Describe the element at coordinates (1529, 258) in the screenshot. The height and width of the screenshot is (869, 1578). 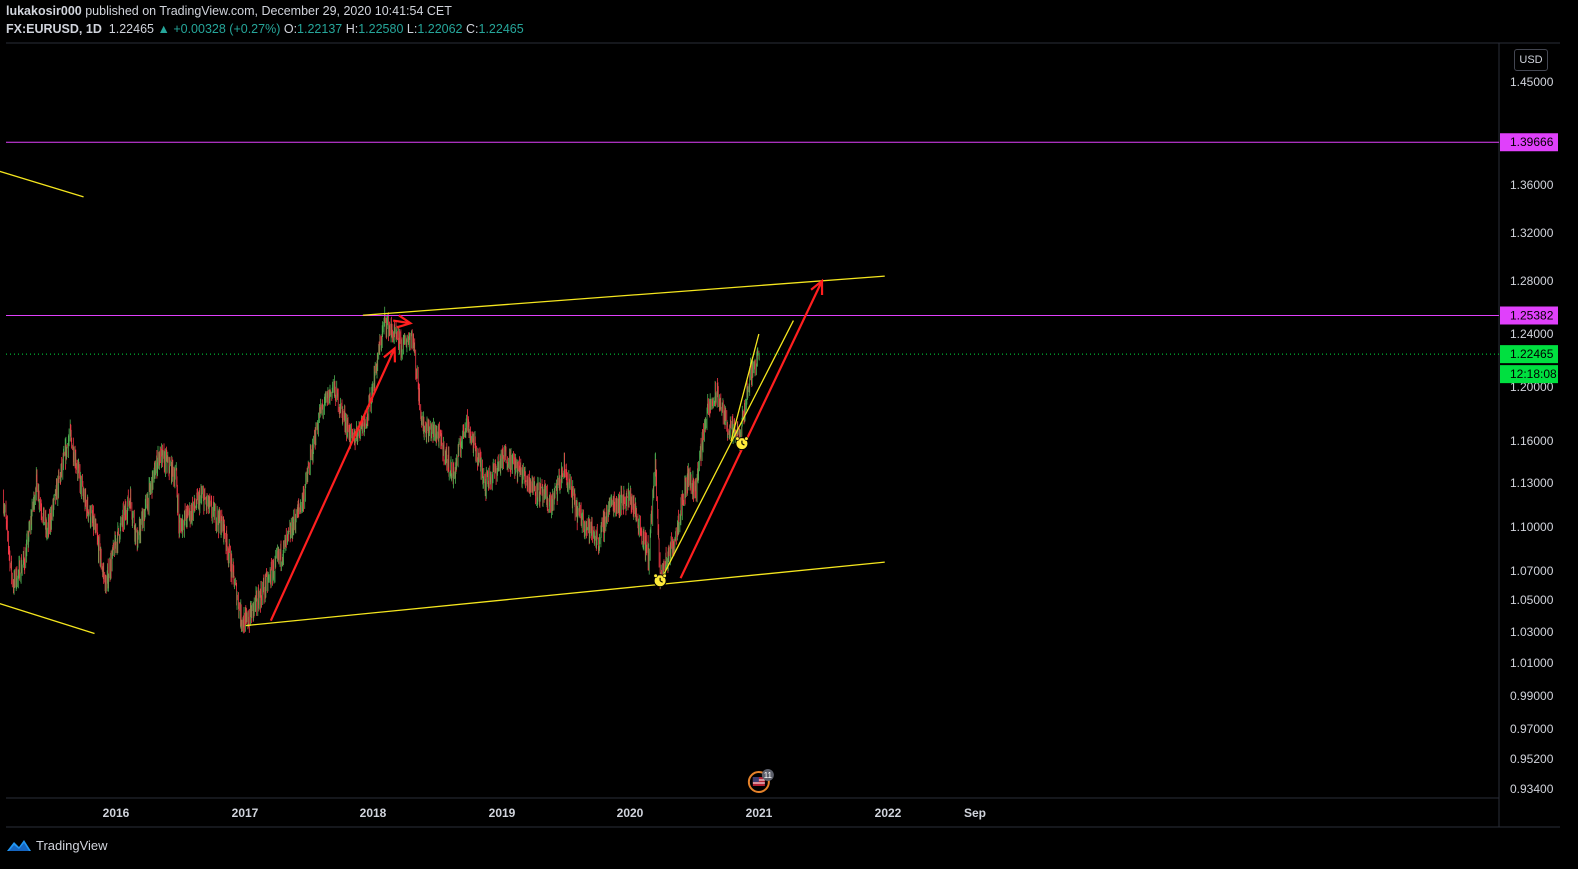
I see `price-tags: 1.39666 1.25382 1.22465 12:18:08` at that location.